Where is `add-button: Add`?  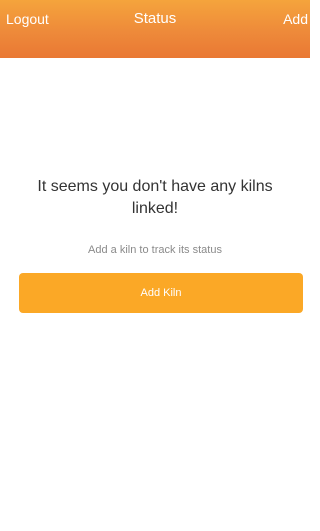 add-button: Add is located at coordinates (295, 19).